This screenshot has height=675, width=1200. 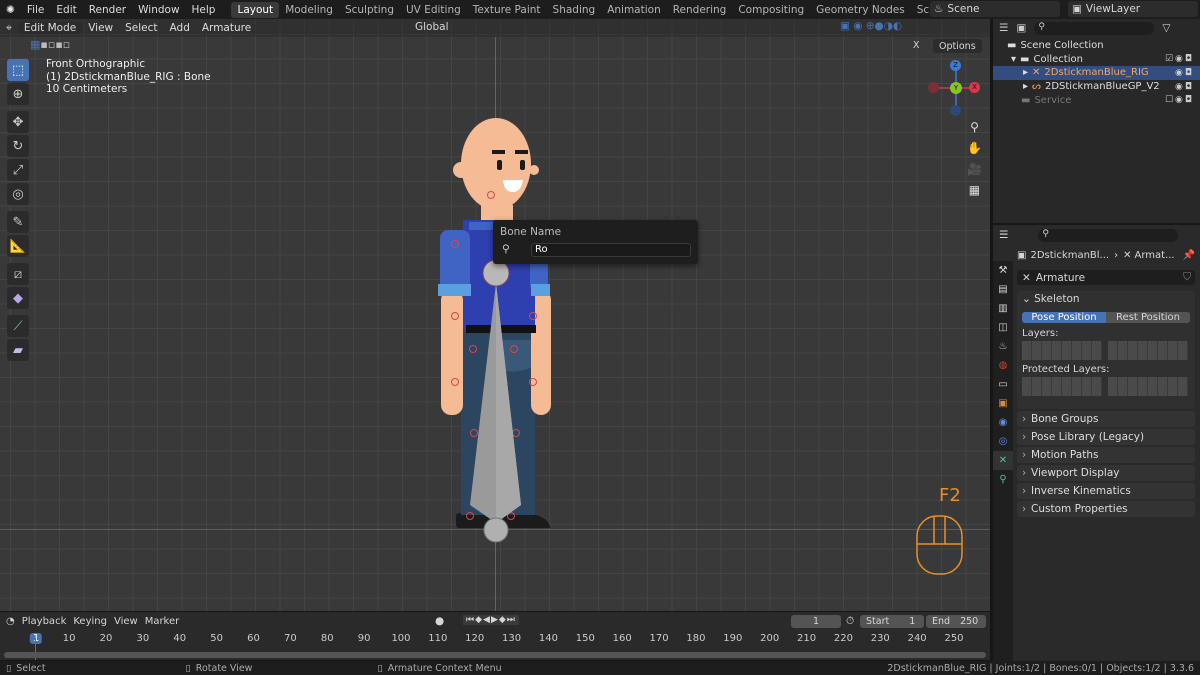 What do you see at coordinates (939, 545) in the screenshot?
I see `mouse-icon` at bounding box center [939, 545].